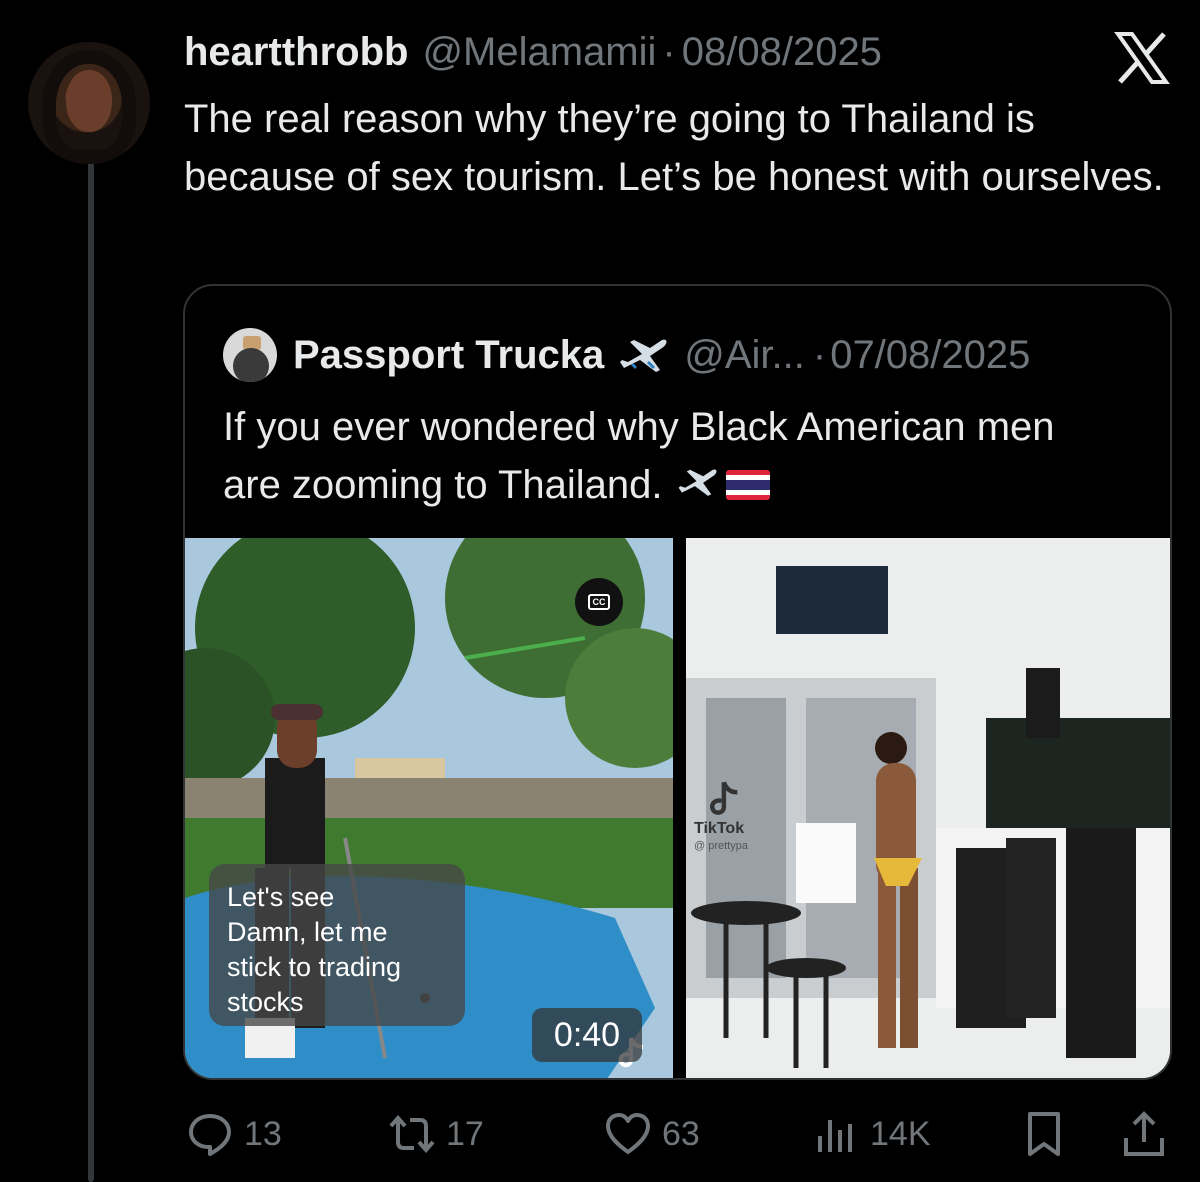 Image resolution: width=1200 pixels, height=1182 pixels. What do you see at coordinates (628, 1133) in the screenshot?
I see `heart-icon` at bounding box center [628, 1133].